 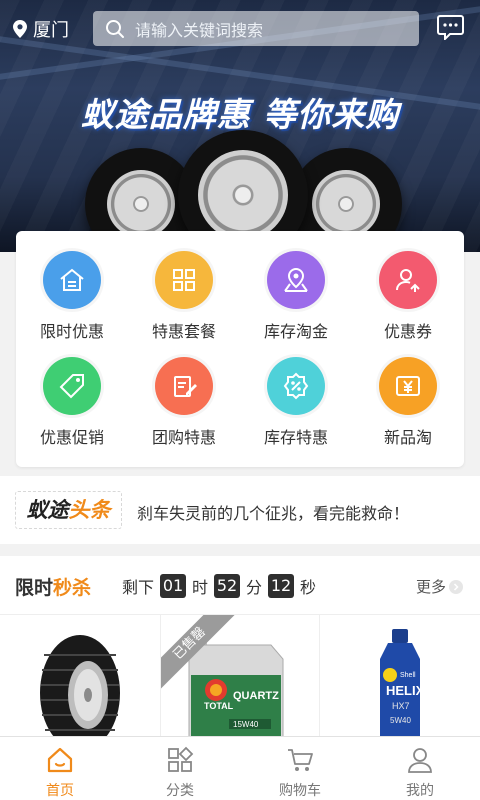 I want to click on countdown-seconds: 12, so click(x=281, y=586).